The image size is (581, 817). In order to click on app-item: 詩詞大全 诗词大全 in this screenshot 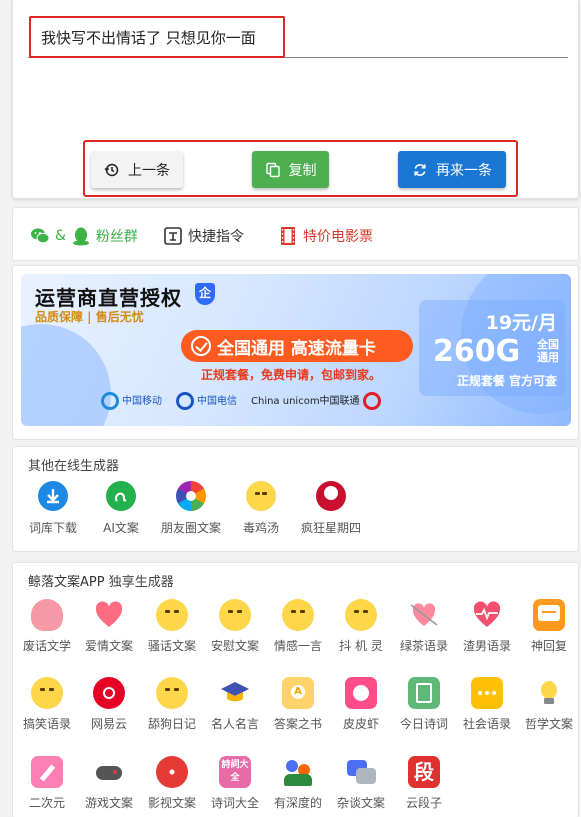, I will do `click(235, 783)`.